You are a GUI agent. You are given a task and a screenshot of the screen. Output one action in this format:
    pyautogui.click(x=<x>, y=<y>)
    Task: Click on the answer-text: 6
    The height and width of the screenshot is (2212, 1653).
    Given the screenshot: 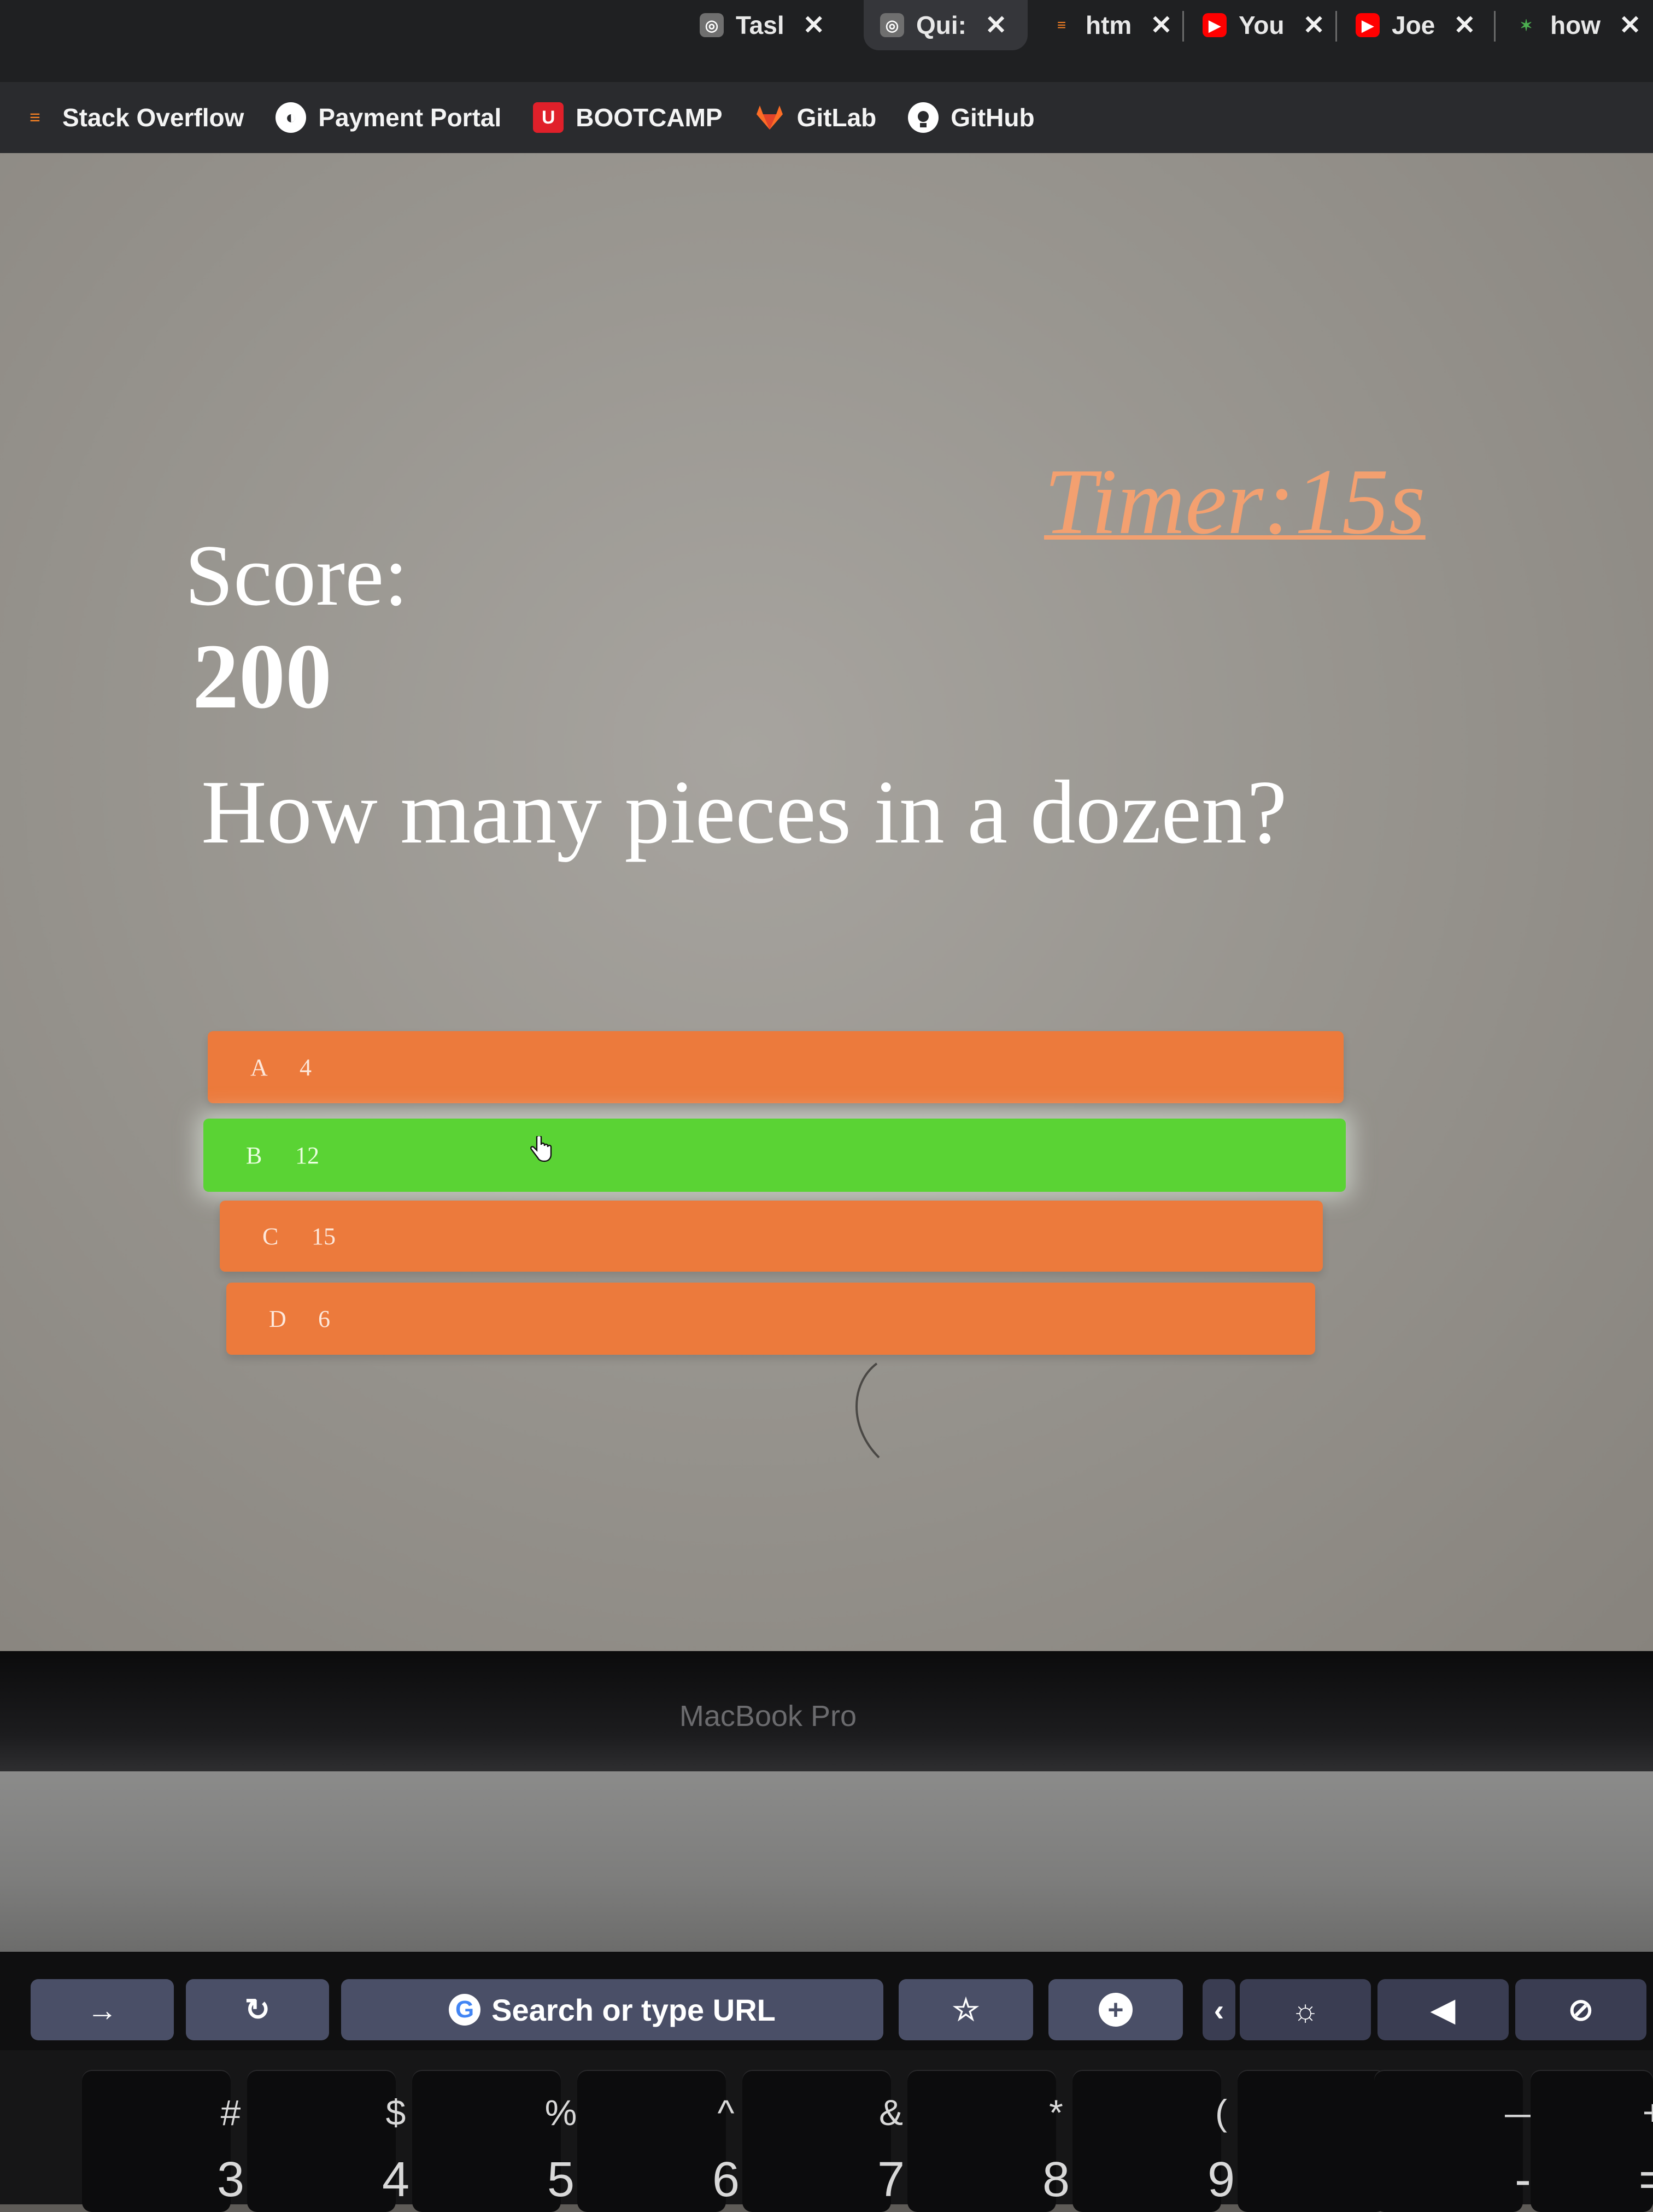 What is the action you would take?
    pyautogui.click(x=324, y=1319)
    